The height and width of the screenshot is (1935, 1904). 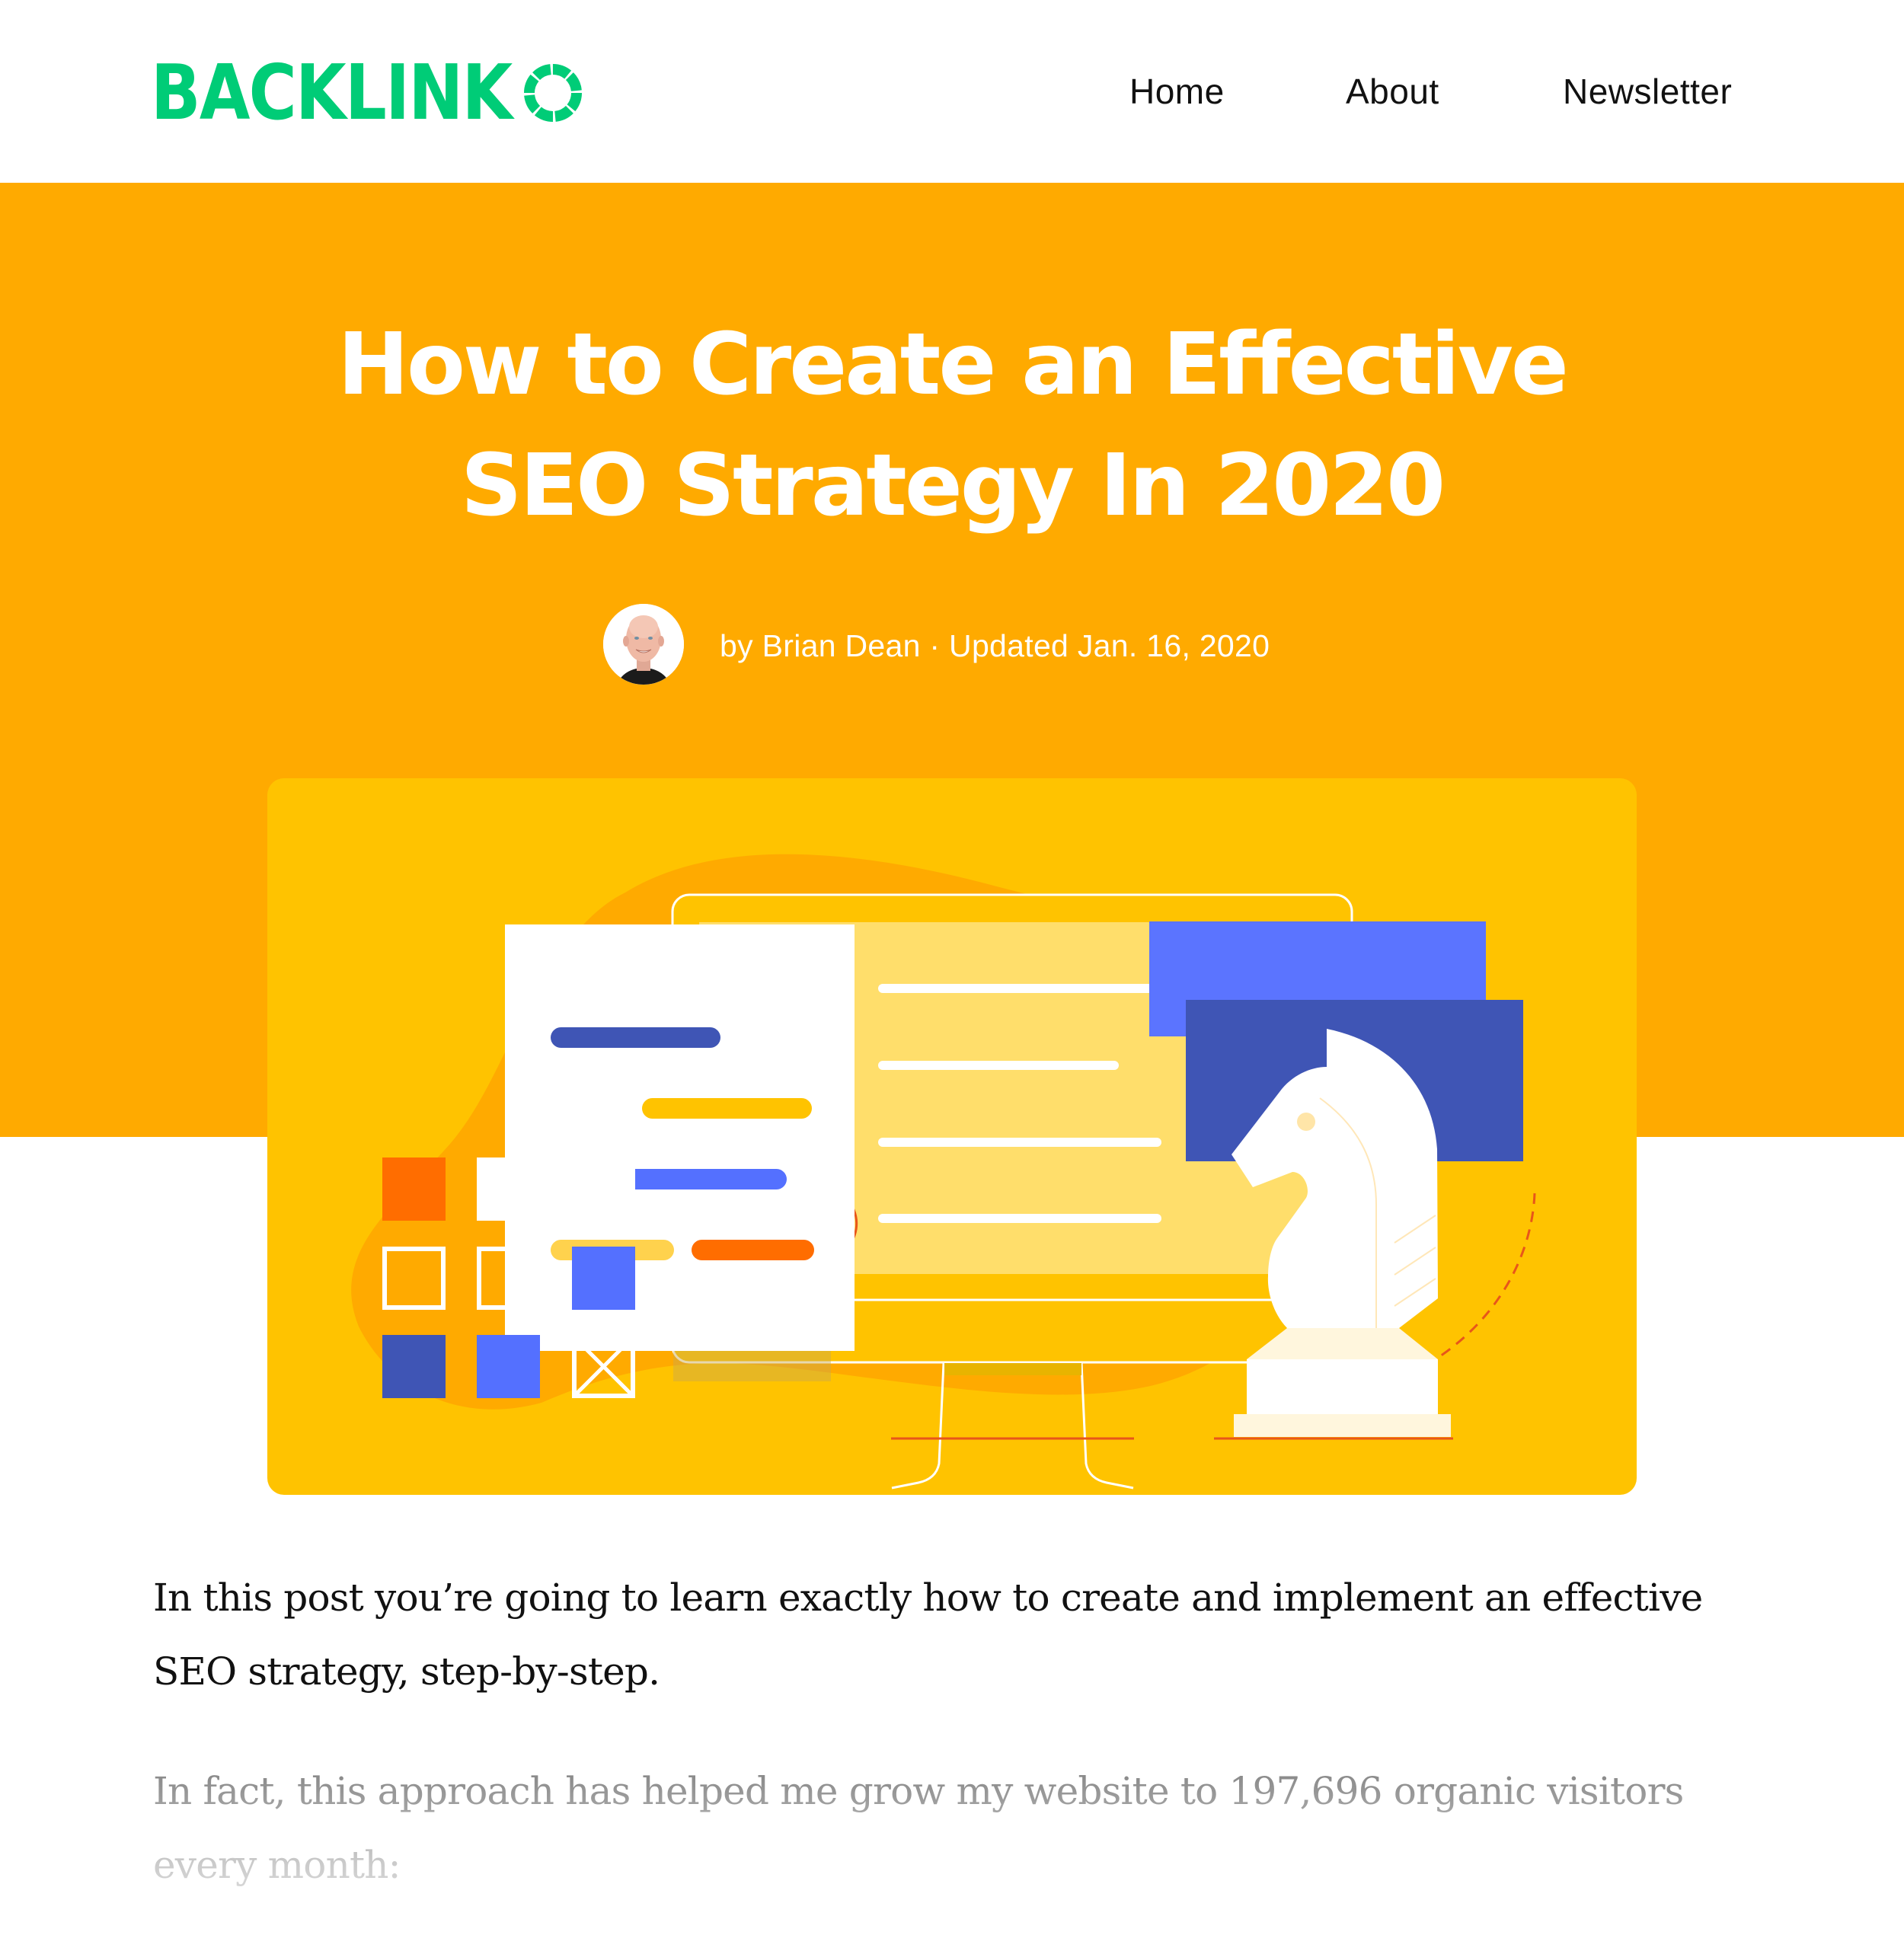 I want to click on document-card-icon, so click(x=680, y=1137).